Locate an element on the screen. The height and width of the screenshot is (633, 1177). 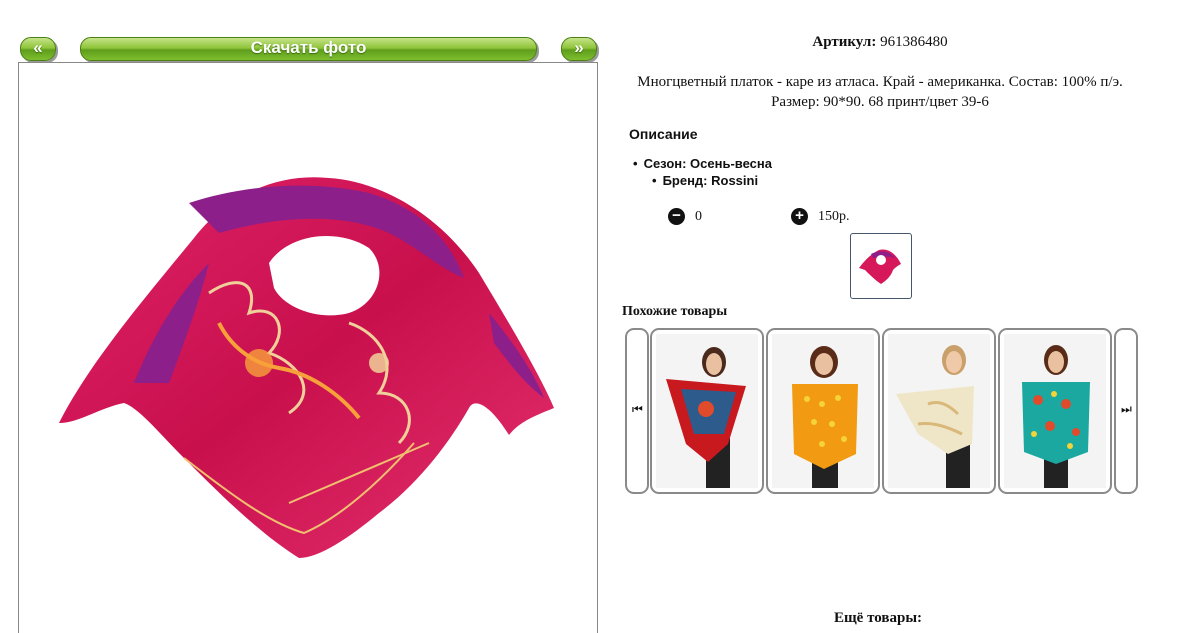
description-line-2: Размер: 90*90. 68 принт/цвет 39-6 is located at coordinates (880, 102).